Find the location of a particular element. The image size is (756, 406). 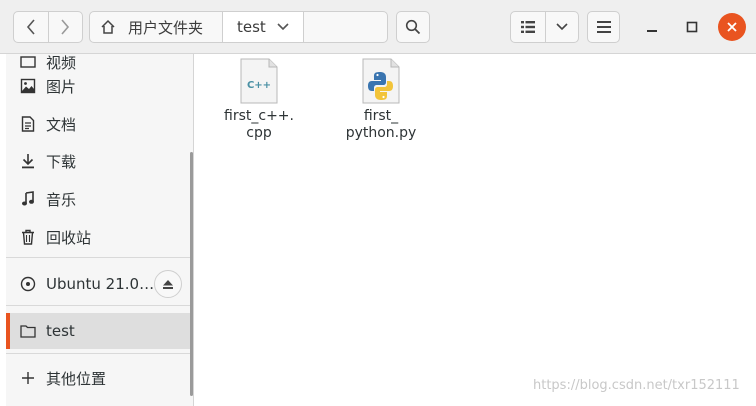

image-icon is located at coordinates (28, 86).